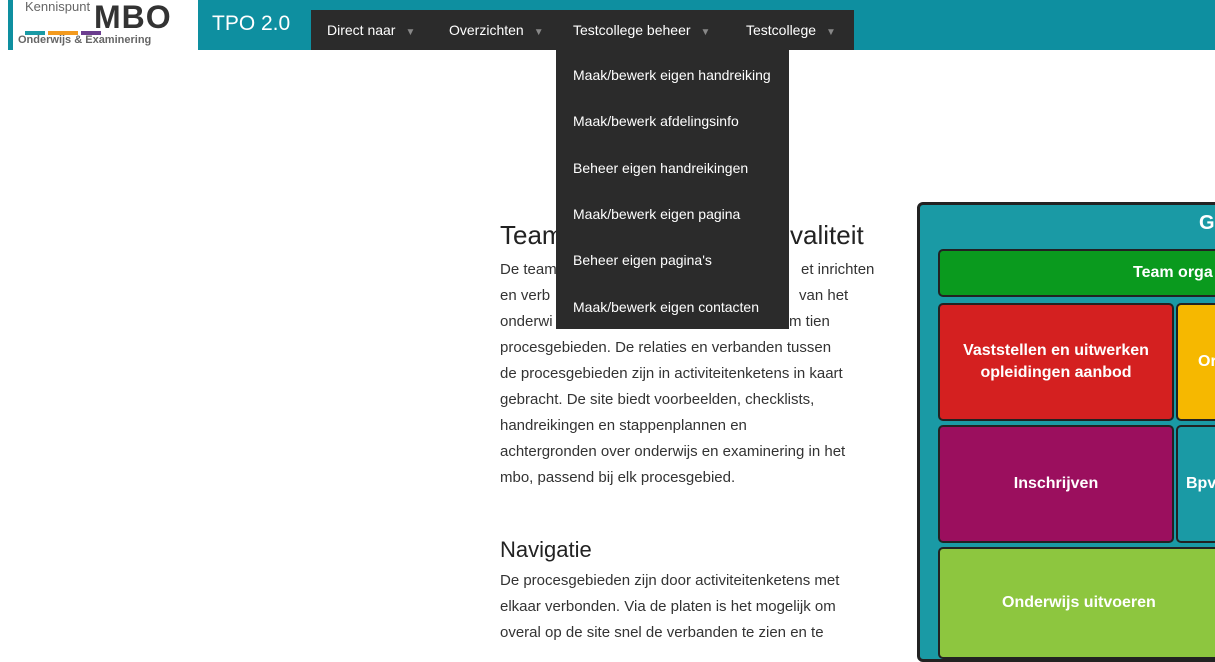  I want to click on nav-item-overzichten: Overzichten ▼, so click(496, 30).